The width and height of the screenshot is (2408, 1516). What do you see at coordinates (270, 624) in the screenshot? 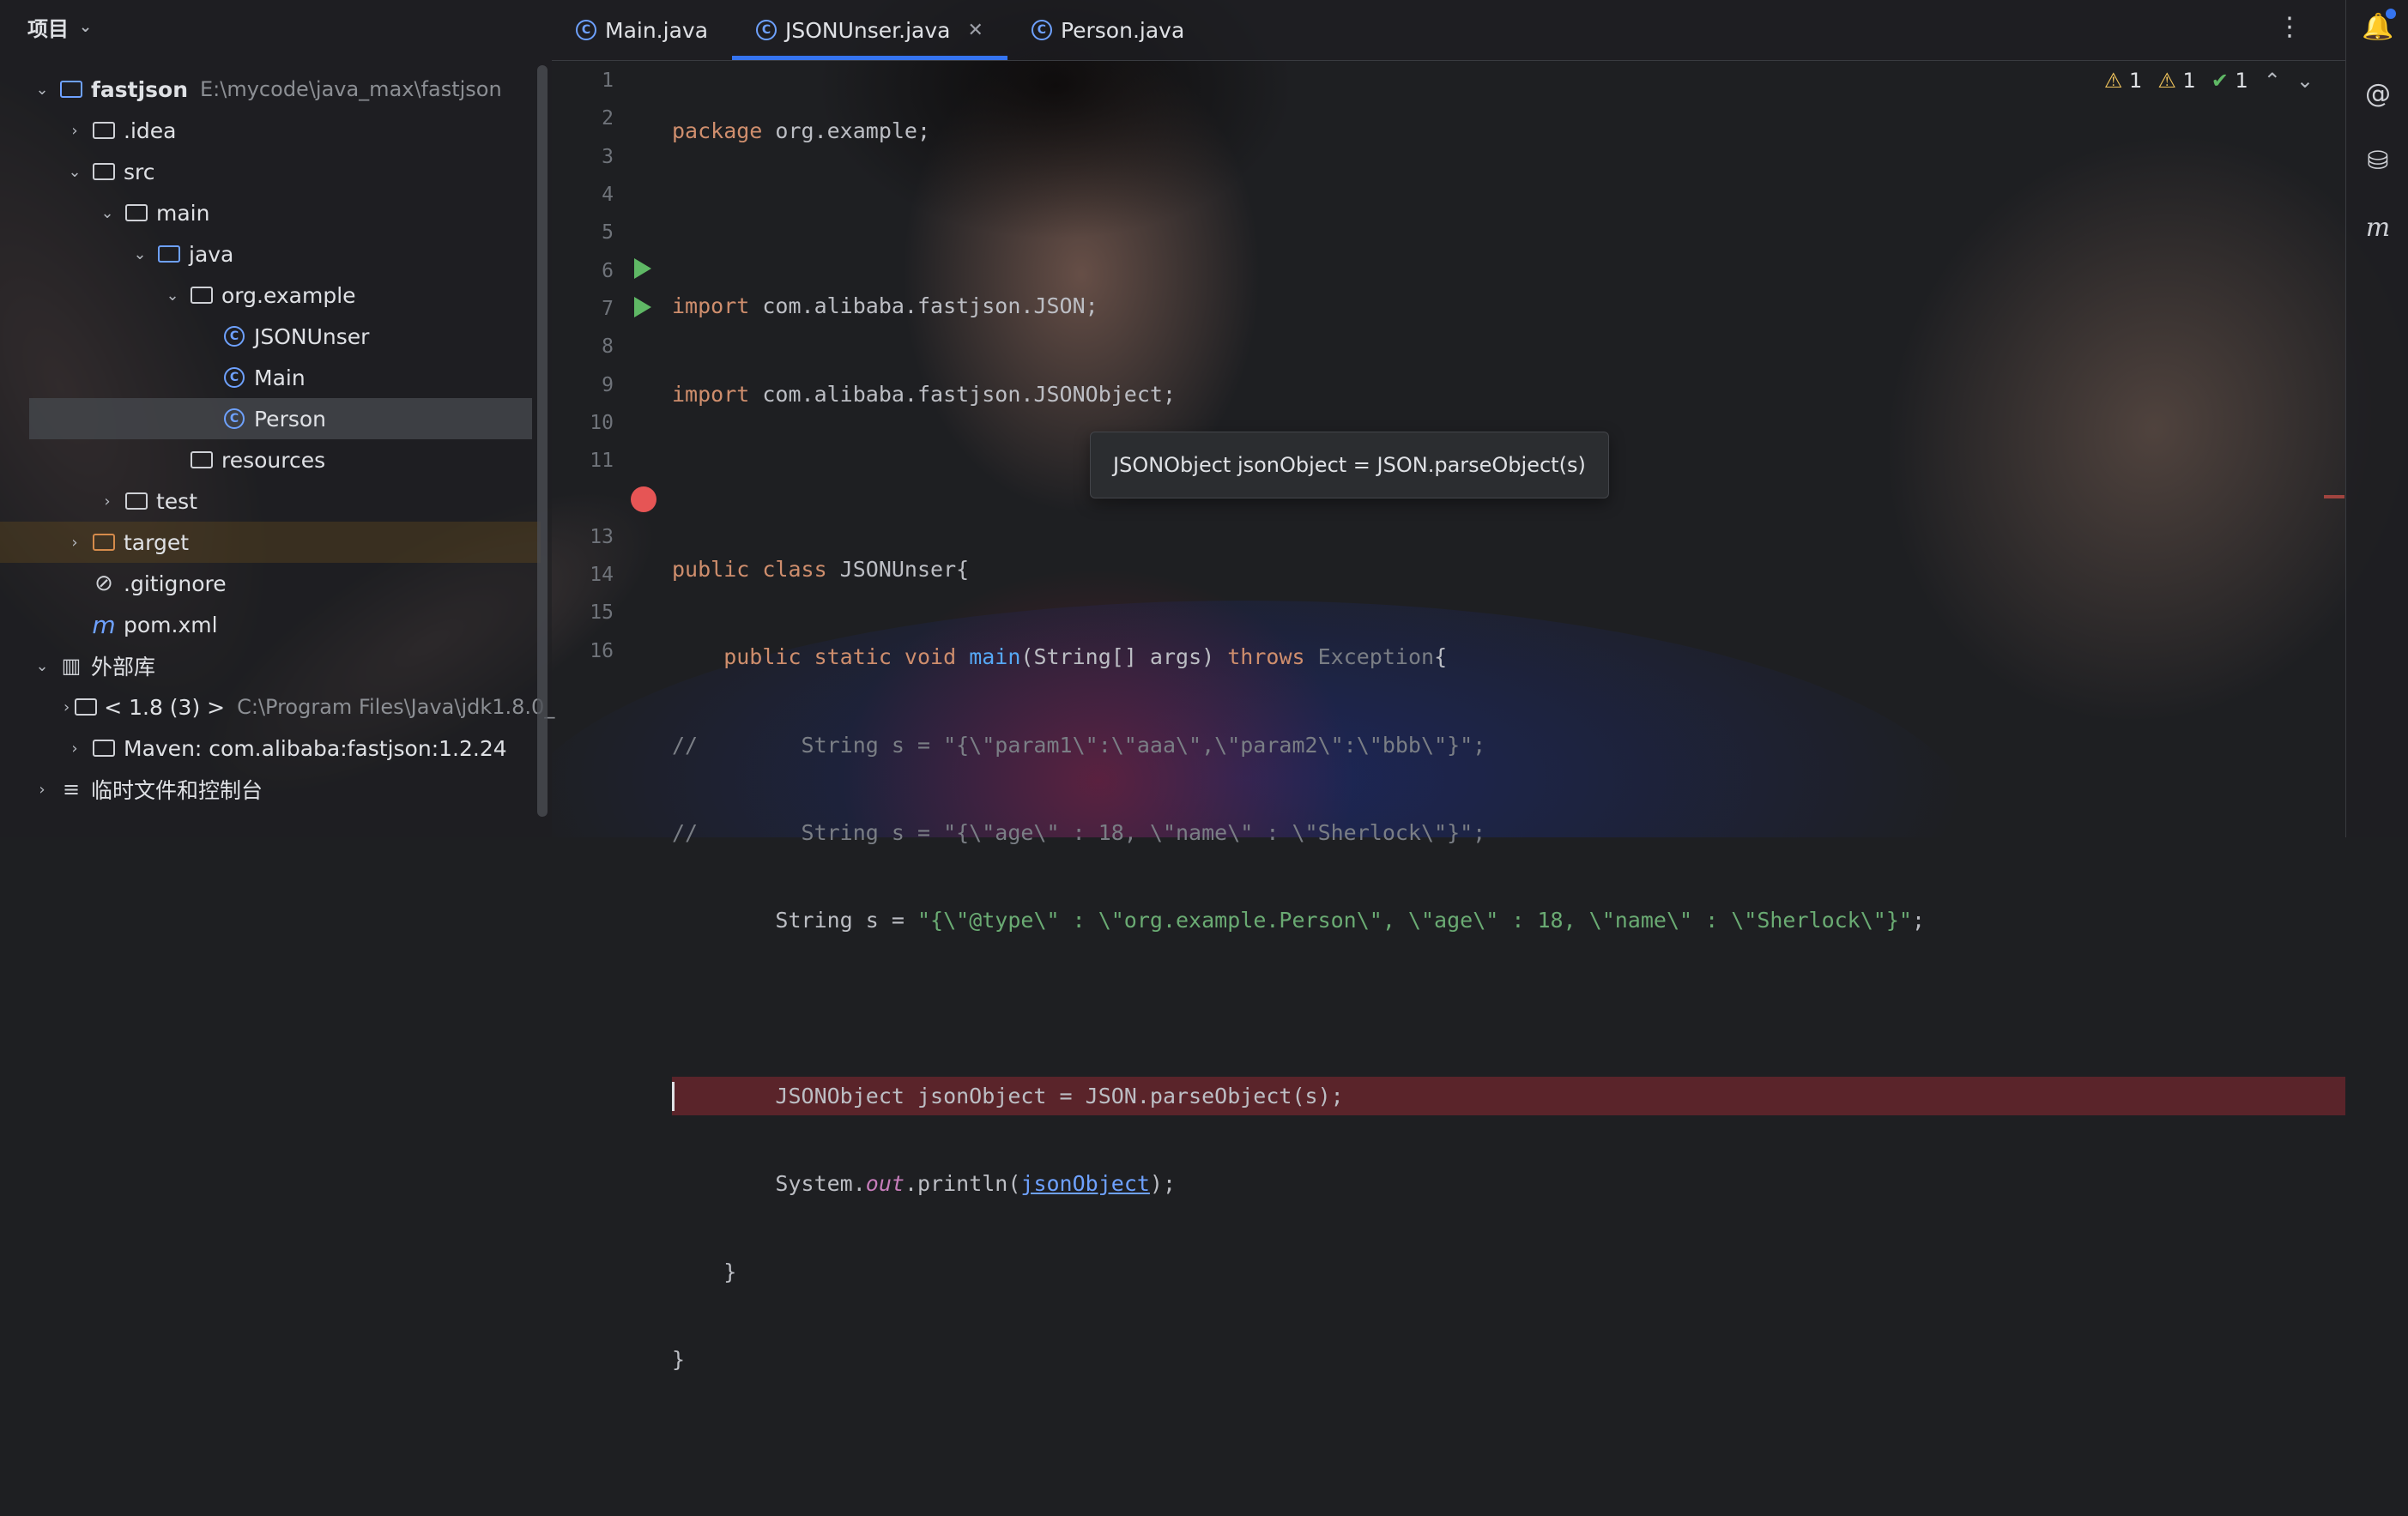
I see `tree-item-pom: m pom.xml` at bounding box center [270, 624].